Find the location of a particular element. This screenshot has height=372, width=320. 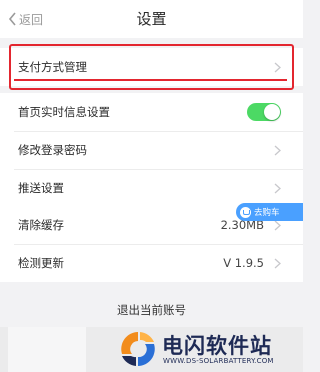

cart-icon is located at coordinates (245, 212).